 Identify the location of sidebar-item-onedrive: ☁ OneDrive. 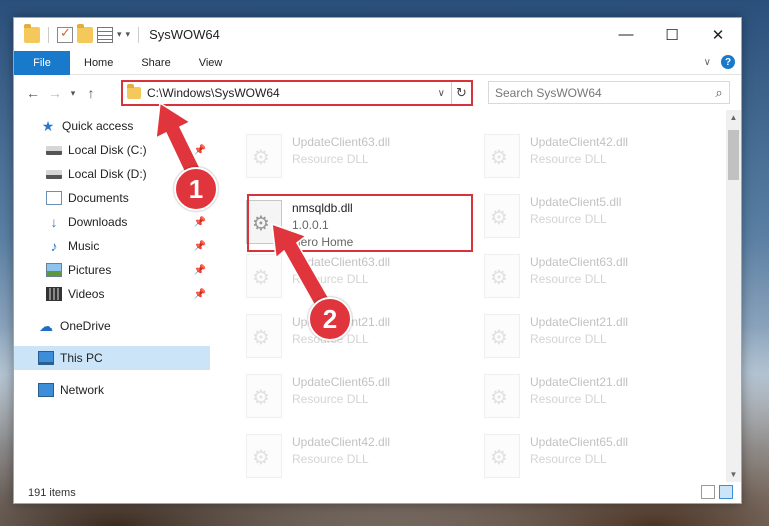
(112, 326).